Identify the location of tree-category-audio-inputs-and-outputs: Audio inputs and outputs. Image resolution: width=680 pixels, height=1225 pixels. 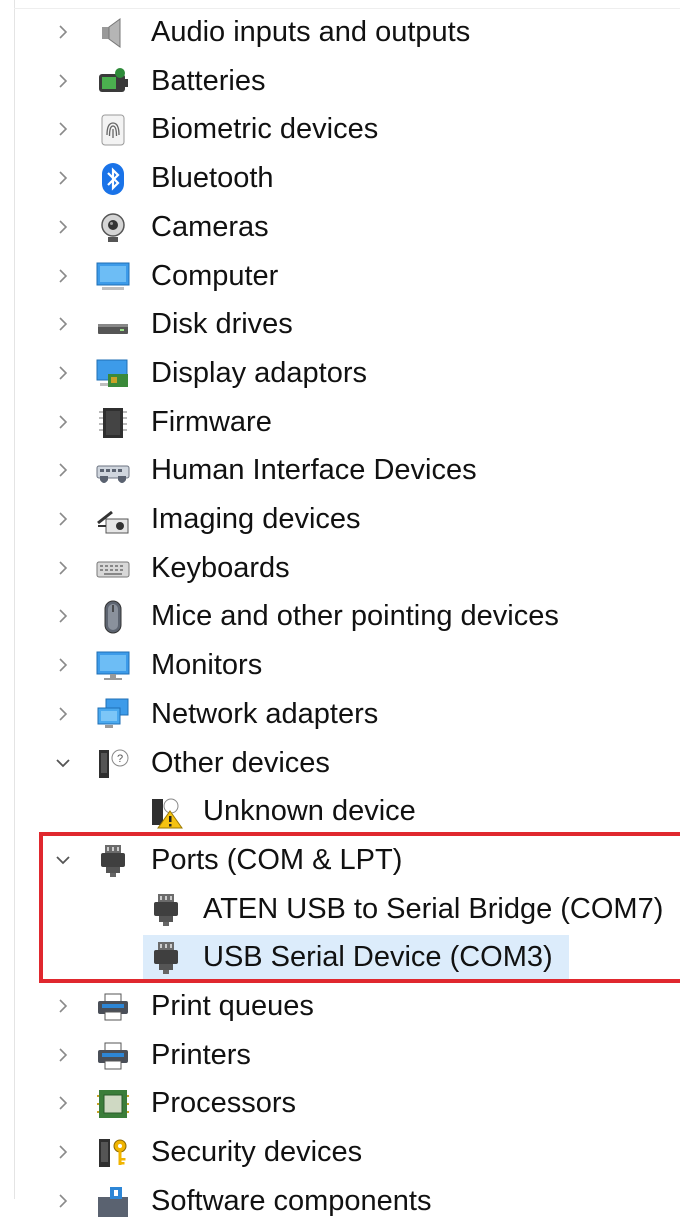
(340, 32).